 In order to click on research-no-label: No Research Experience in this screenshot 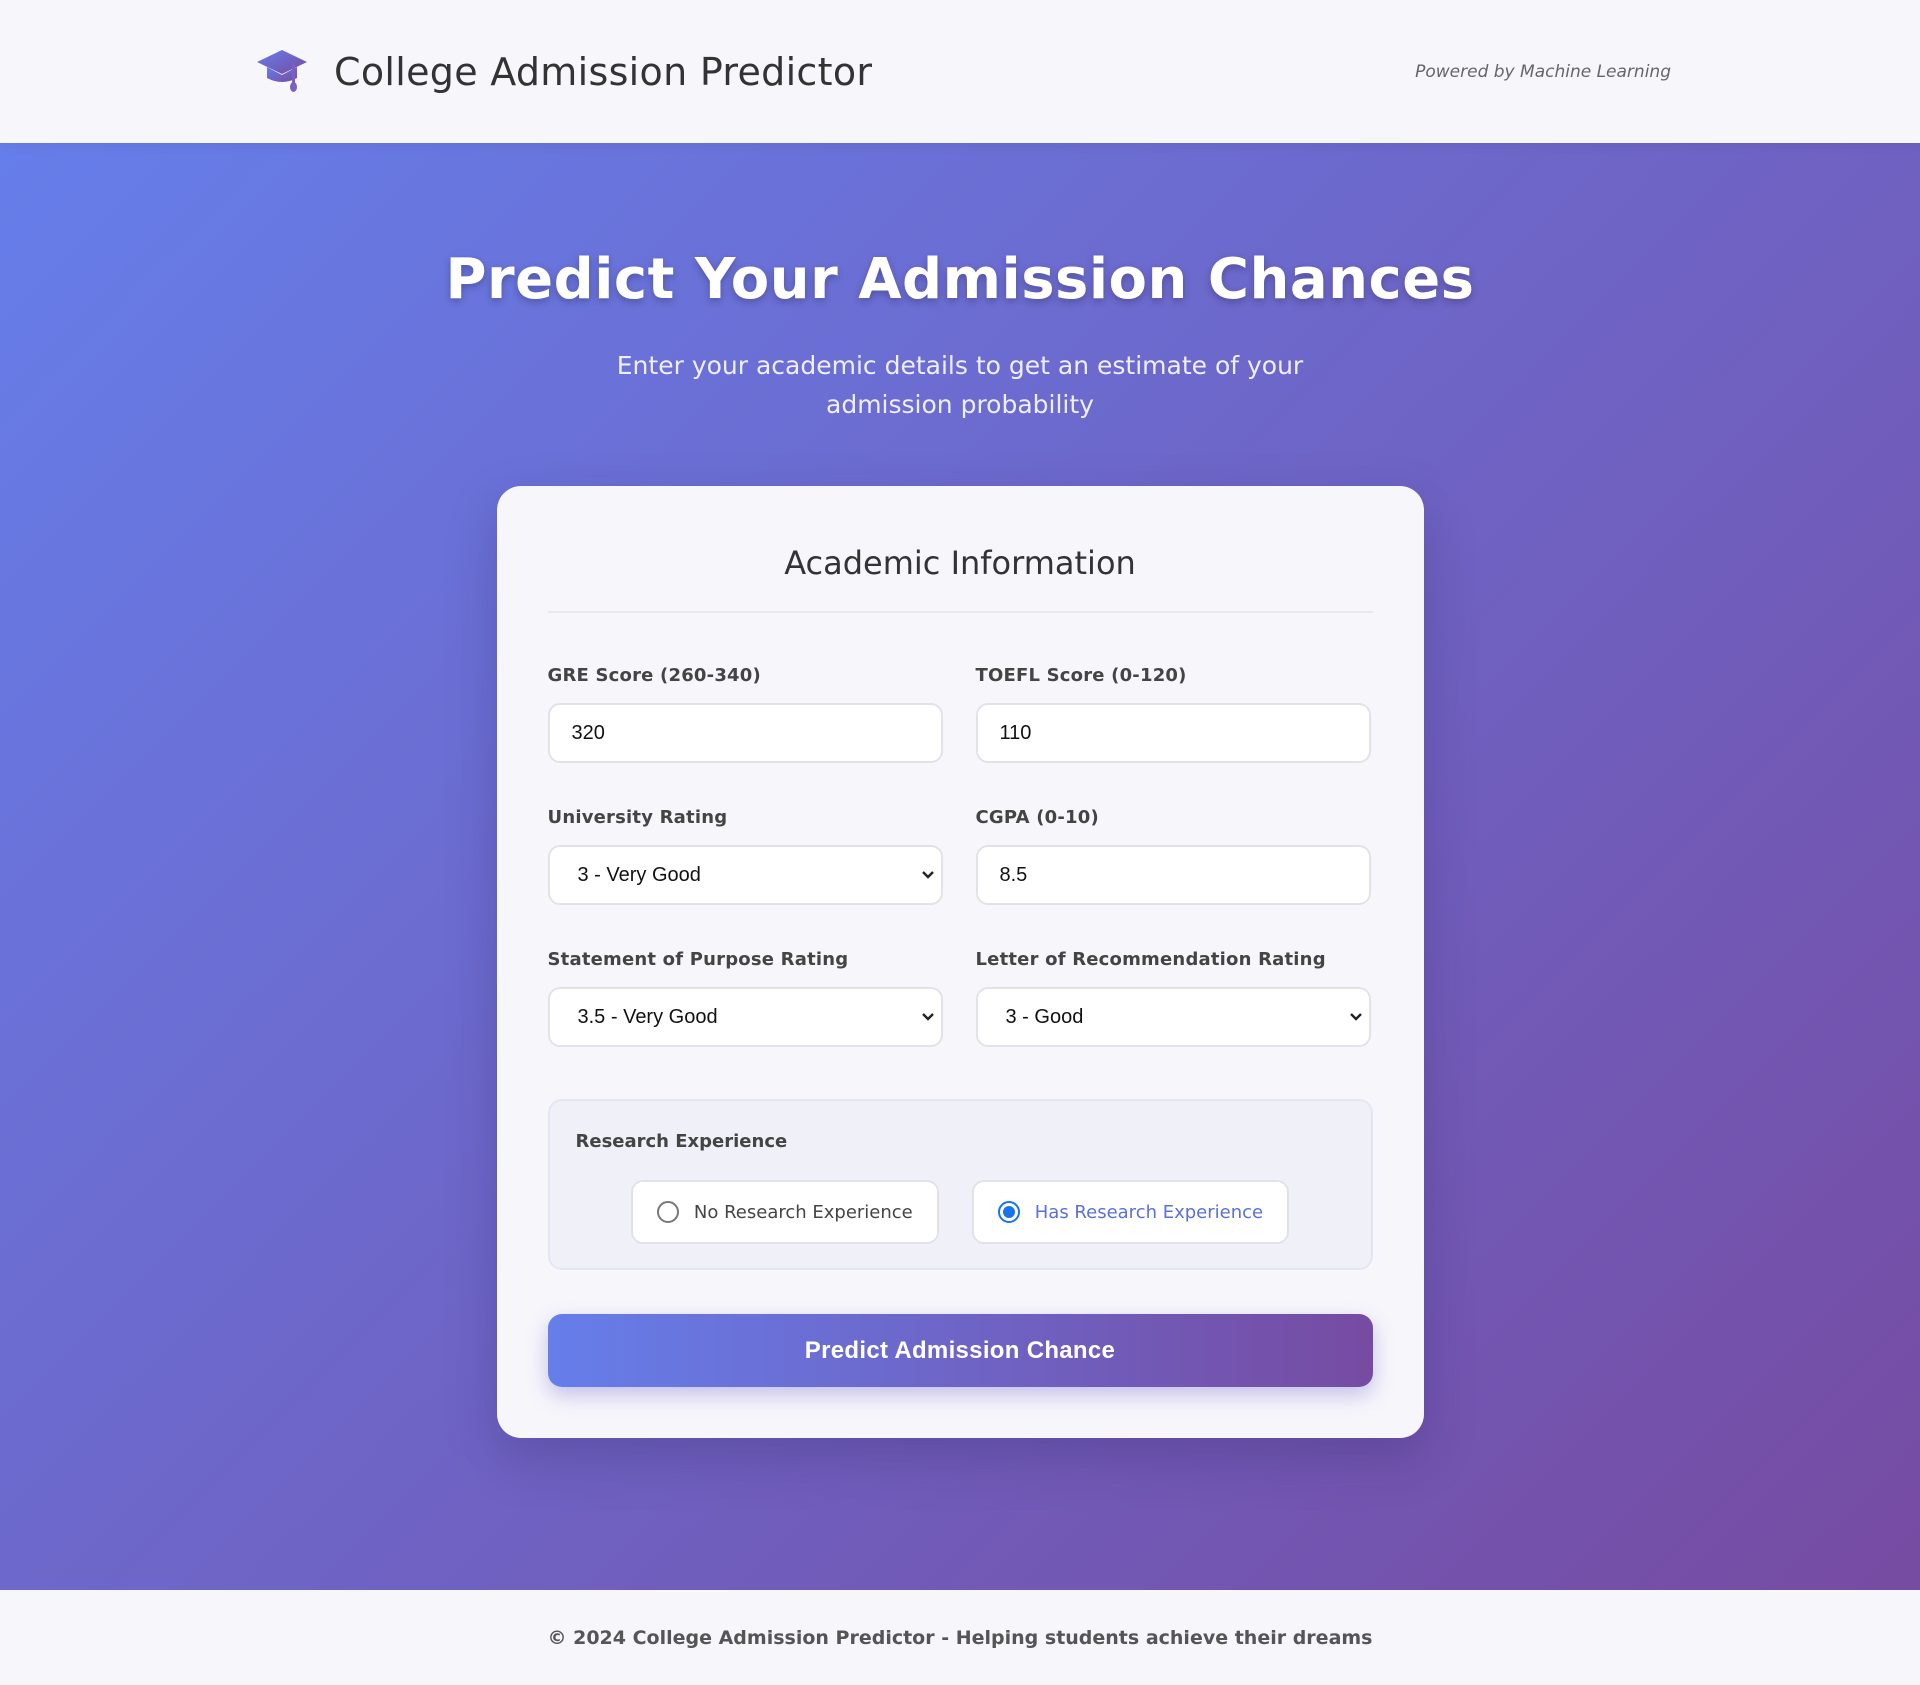, I will do `click(803, 1212)`.